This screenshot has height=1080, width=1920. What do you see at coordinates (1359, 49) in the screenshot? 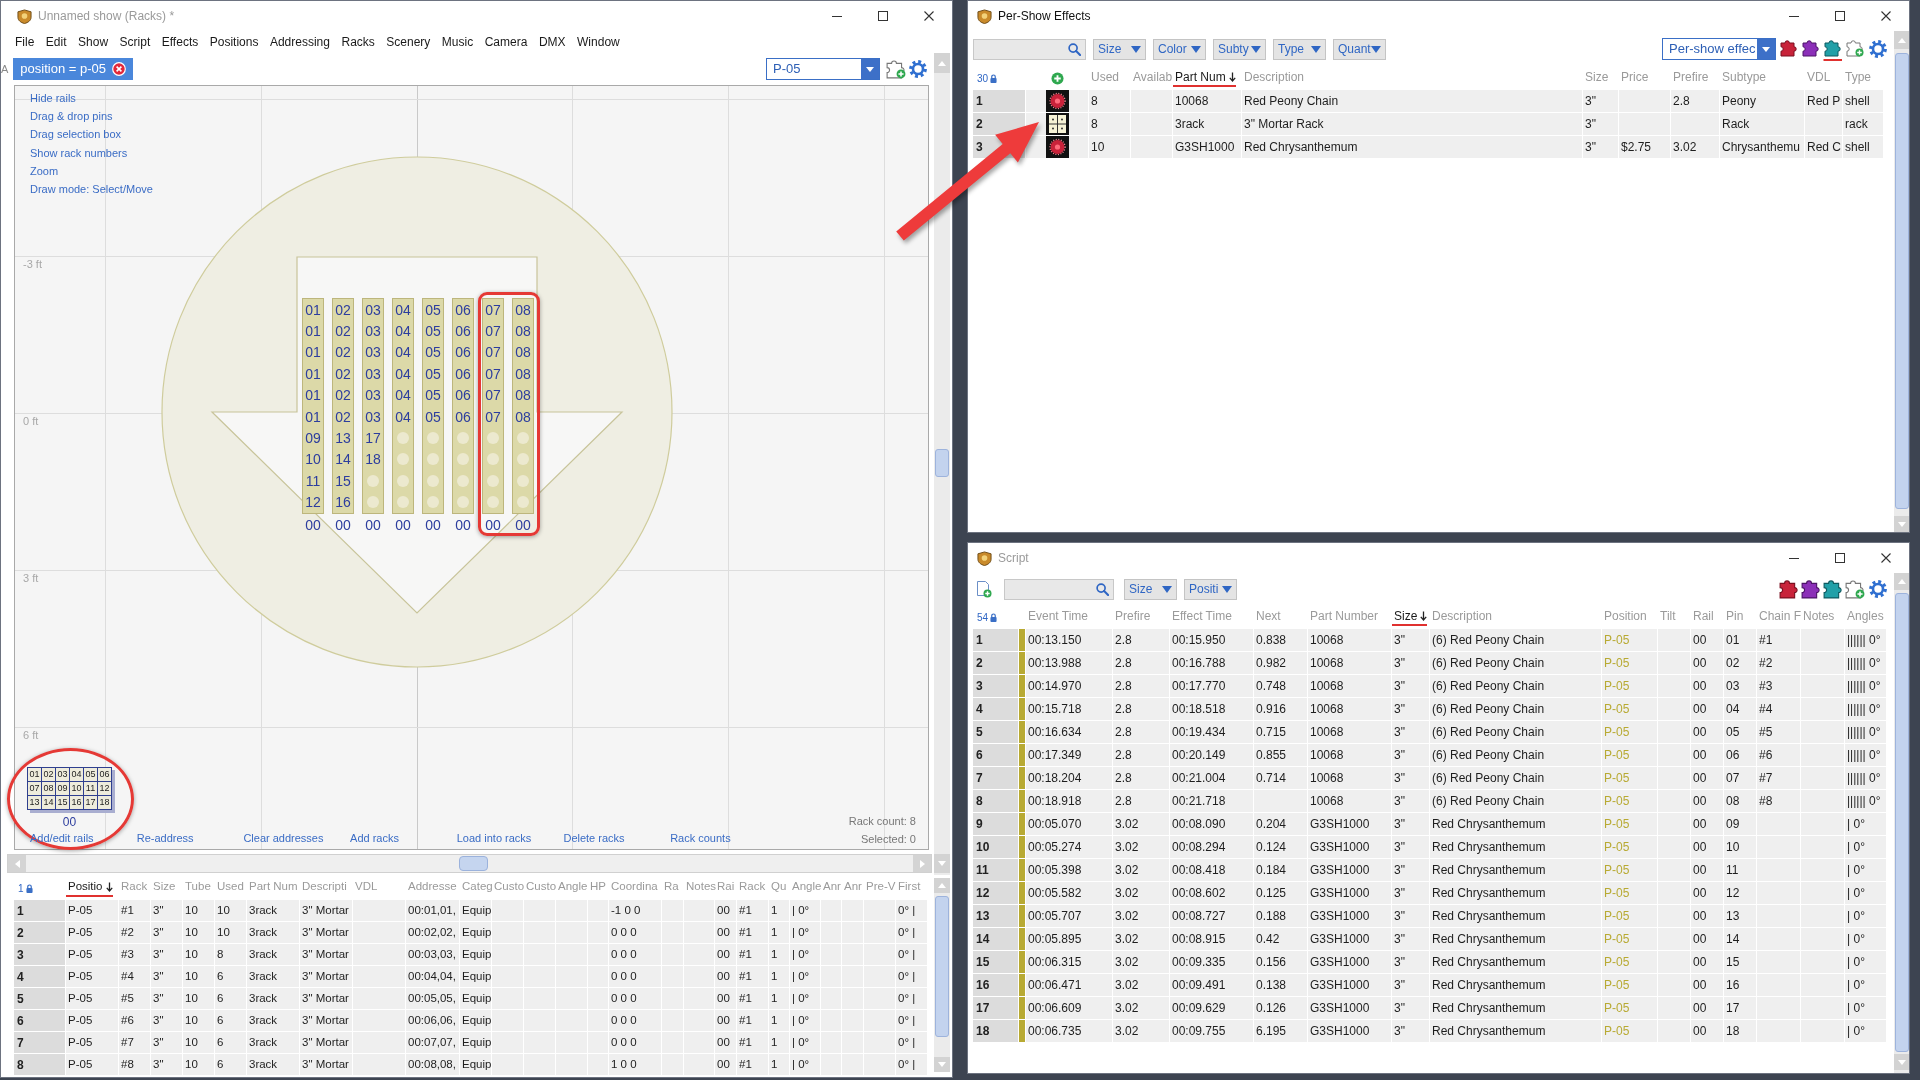
I see `dropdown-button: Quant` at bounding box center [1359, 49].